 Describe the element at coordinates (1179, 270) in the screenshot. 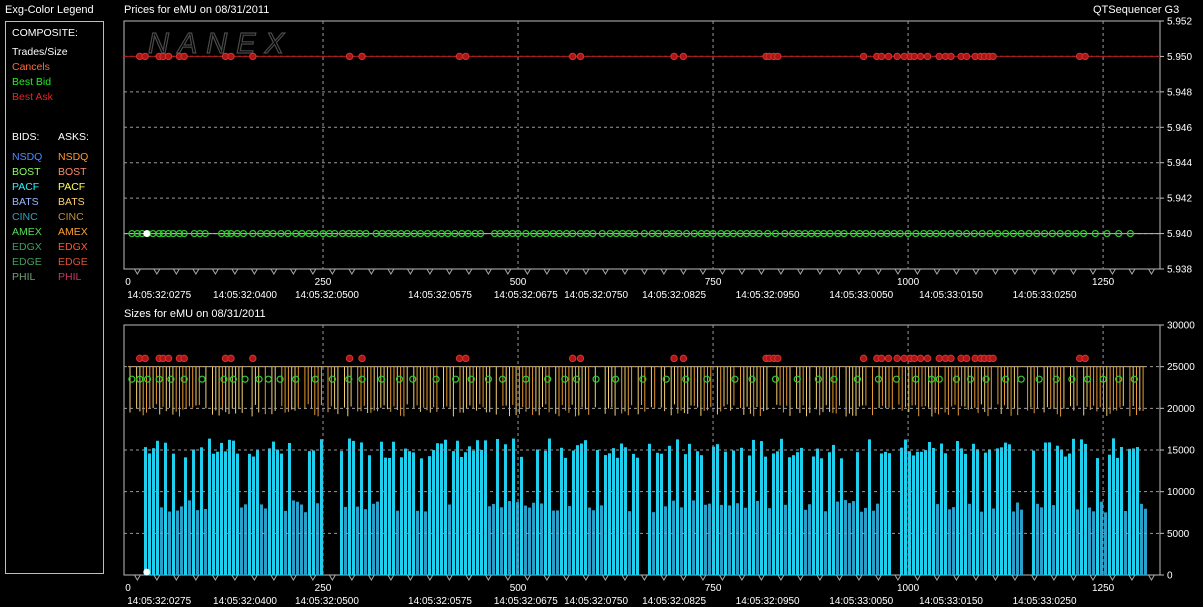

I see `price-ytick-label: 5.938` at that location.